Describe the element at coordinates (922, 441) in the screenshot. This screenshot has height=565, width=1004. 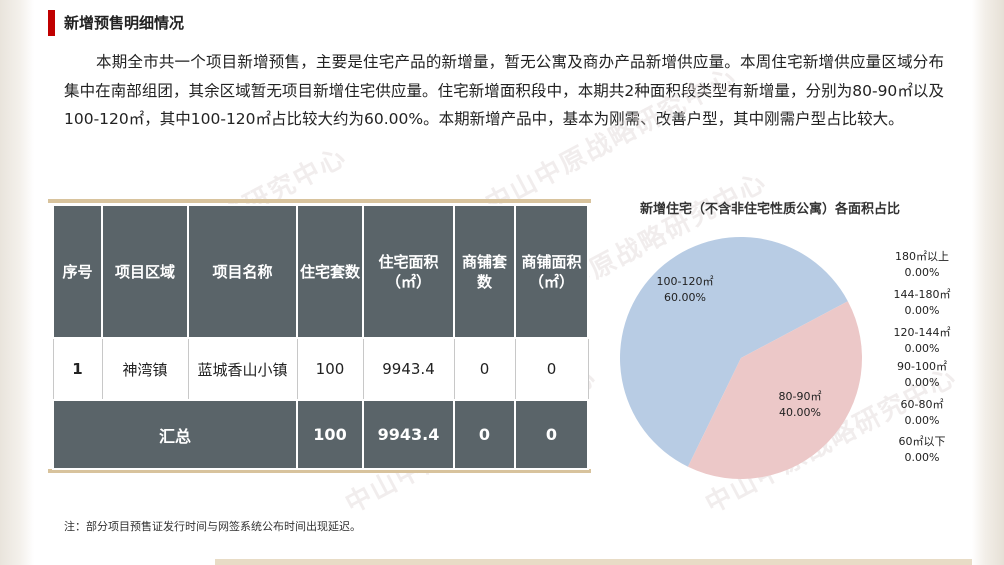
I see `zero-category-label: 60㎡以下` at that location.